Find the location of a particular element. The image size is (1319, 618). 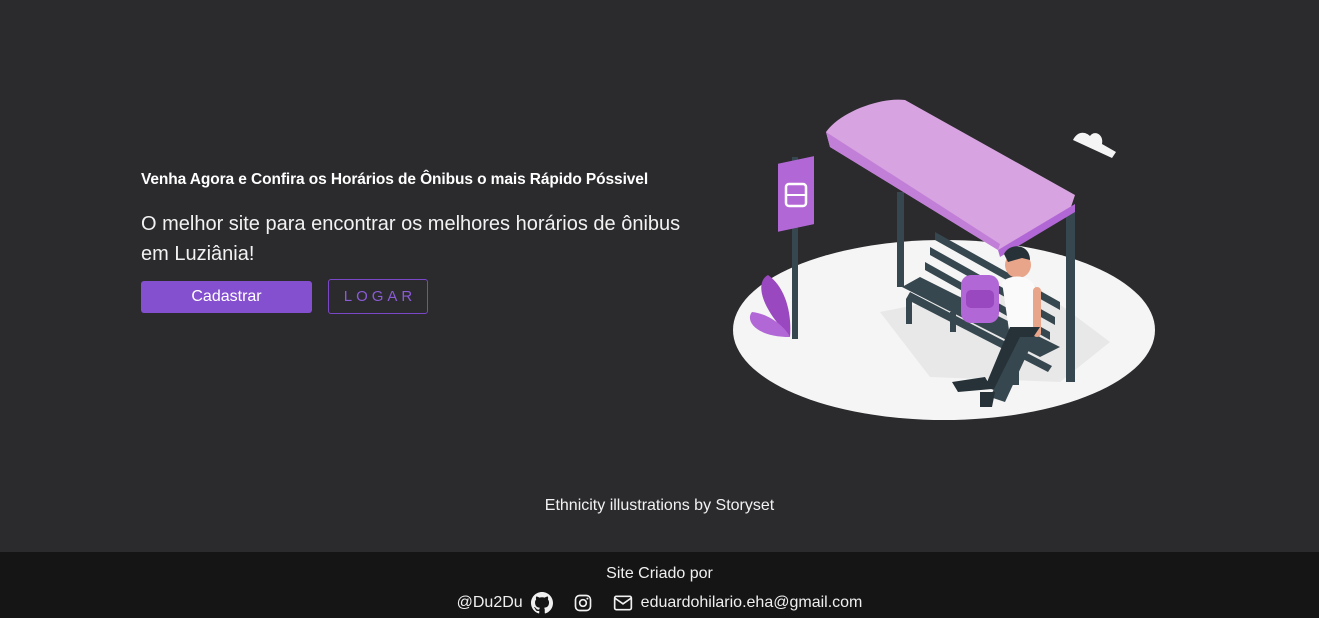

author-email: eduardohilario.eha@gmail.com is located at coordinates (752, 603).